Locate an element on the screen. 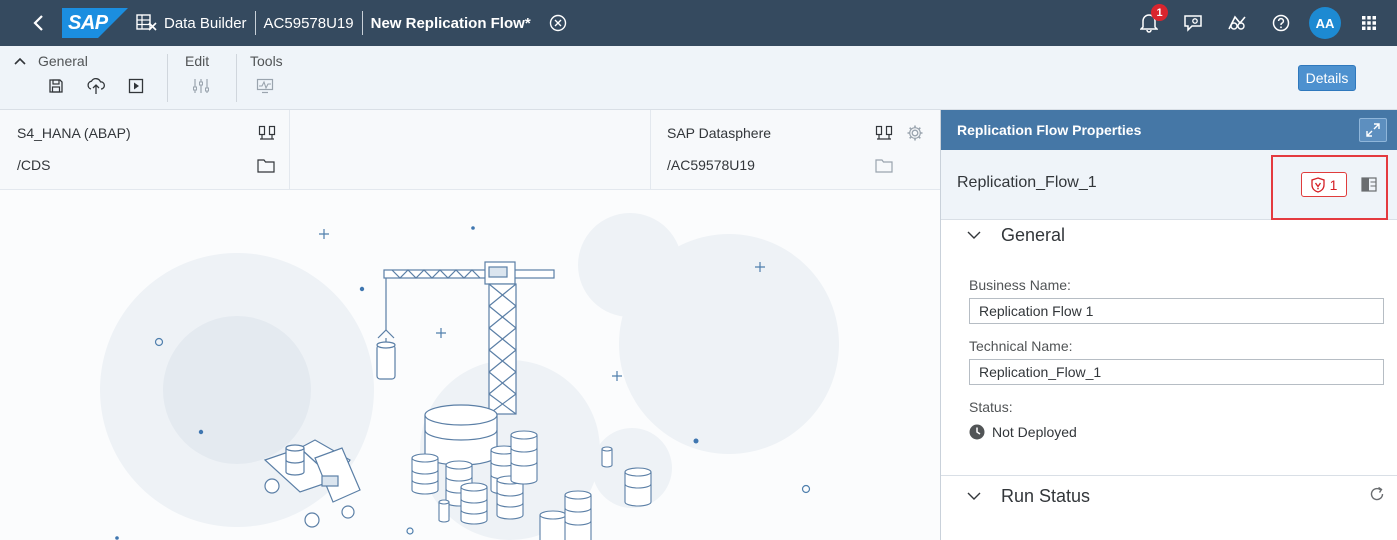 Image resolution: width=1397 pixels, height=540 pixels. deploy-button is located at coordinates (96, 86).